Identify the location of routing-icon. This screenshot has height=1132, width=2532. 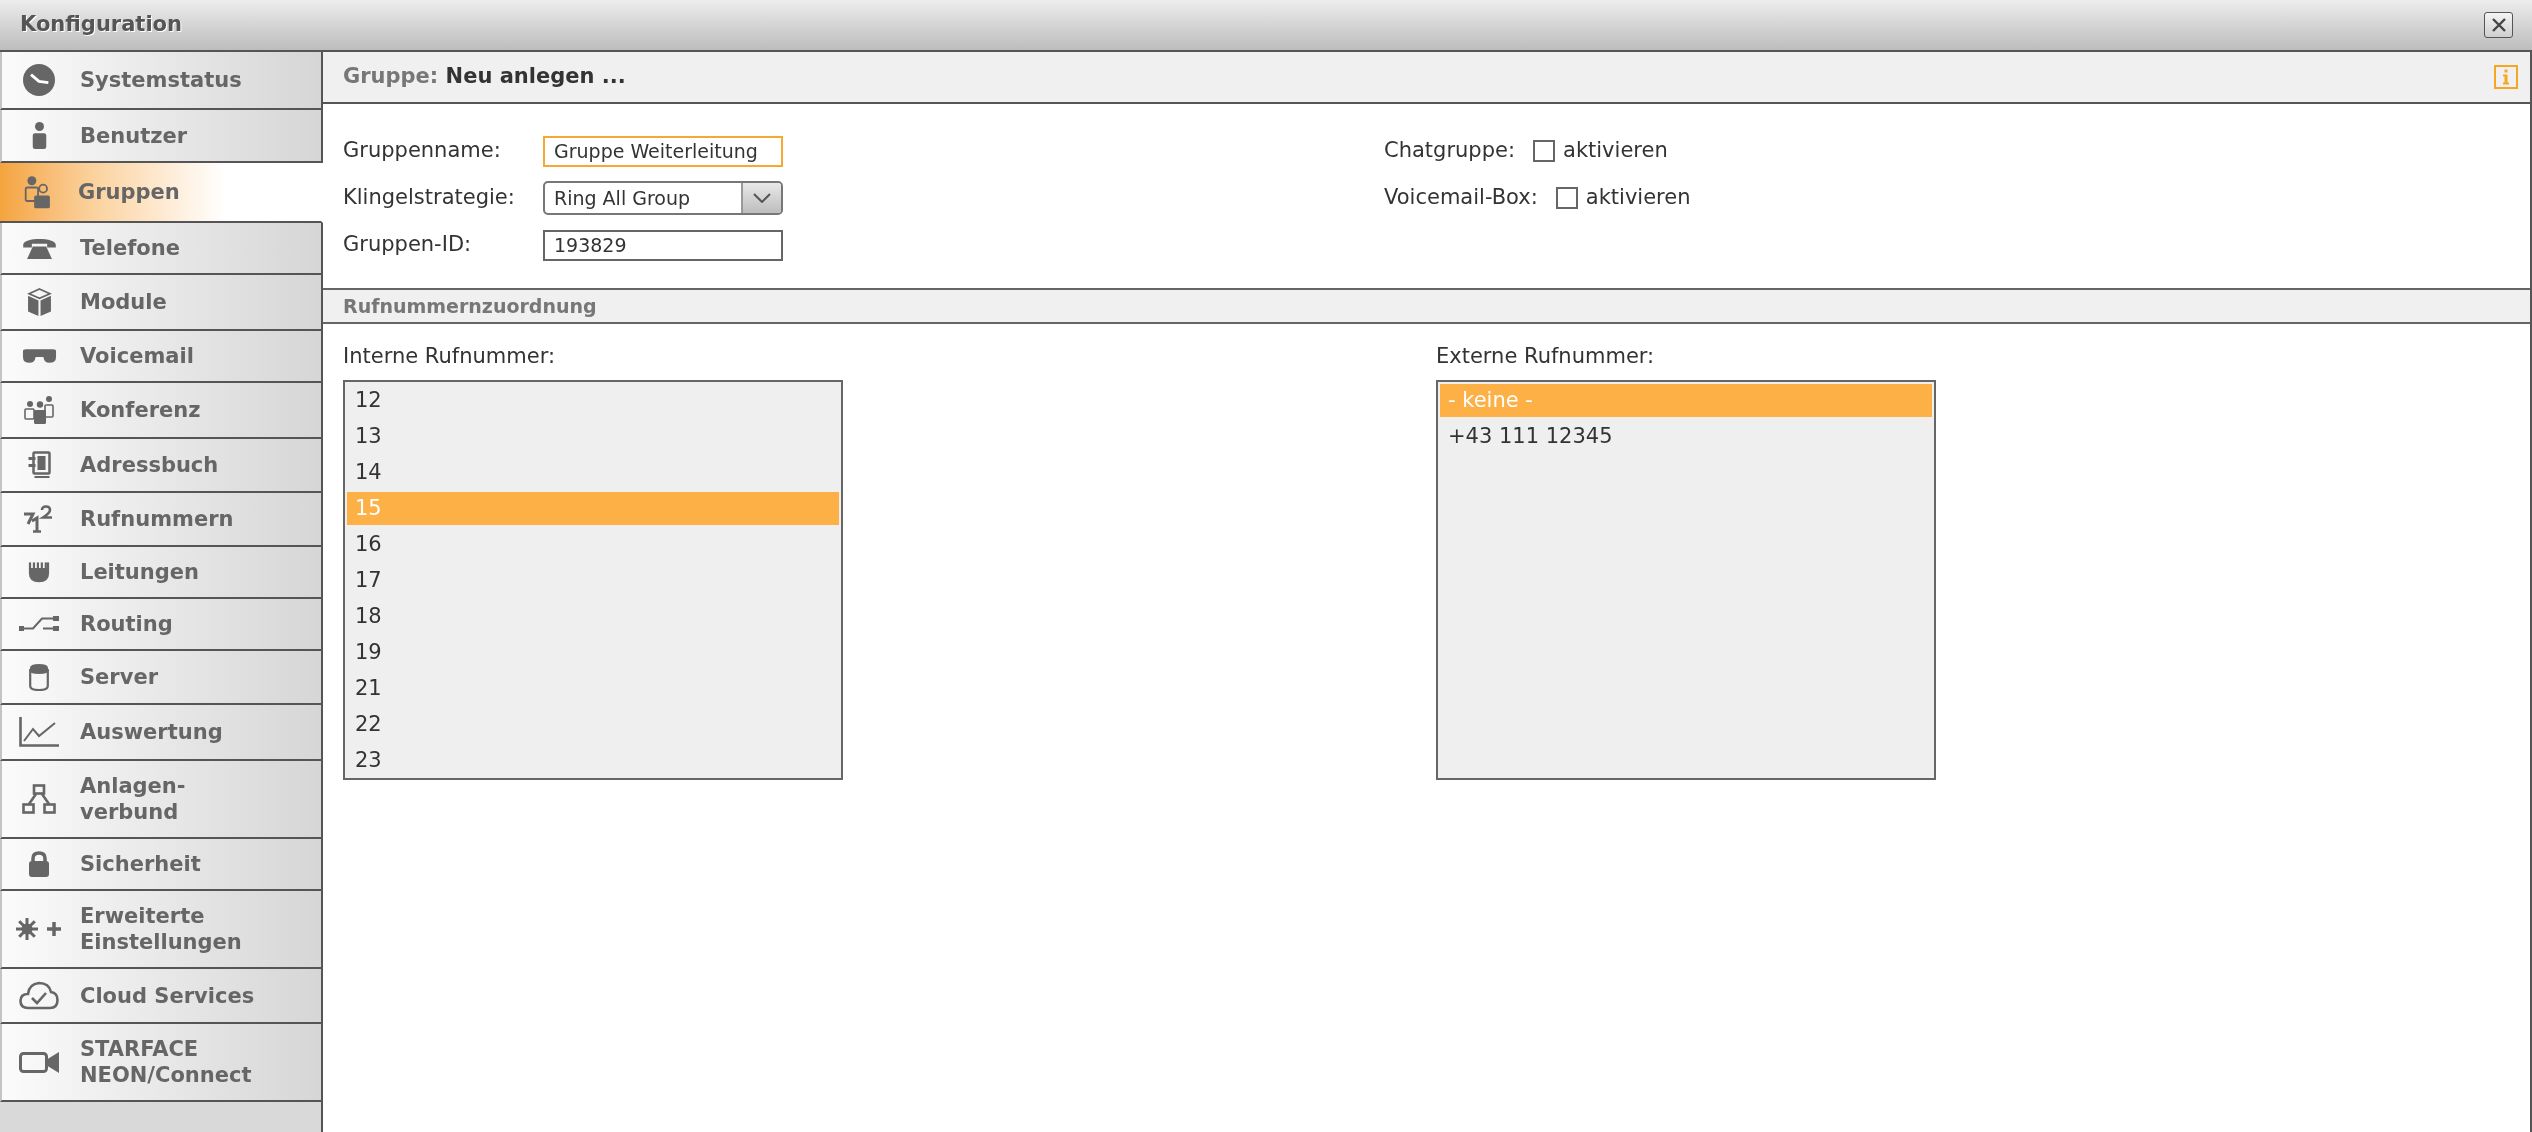
(39, 624).